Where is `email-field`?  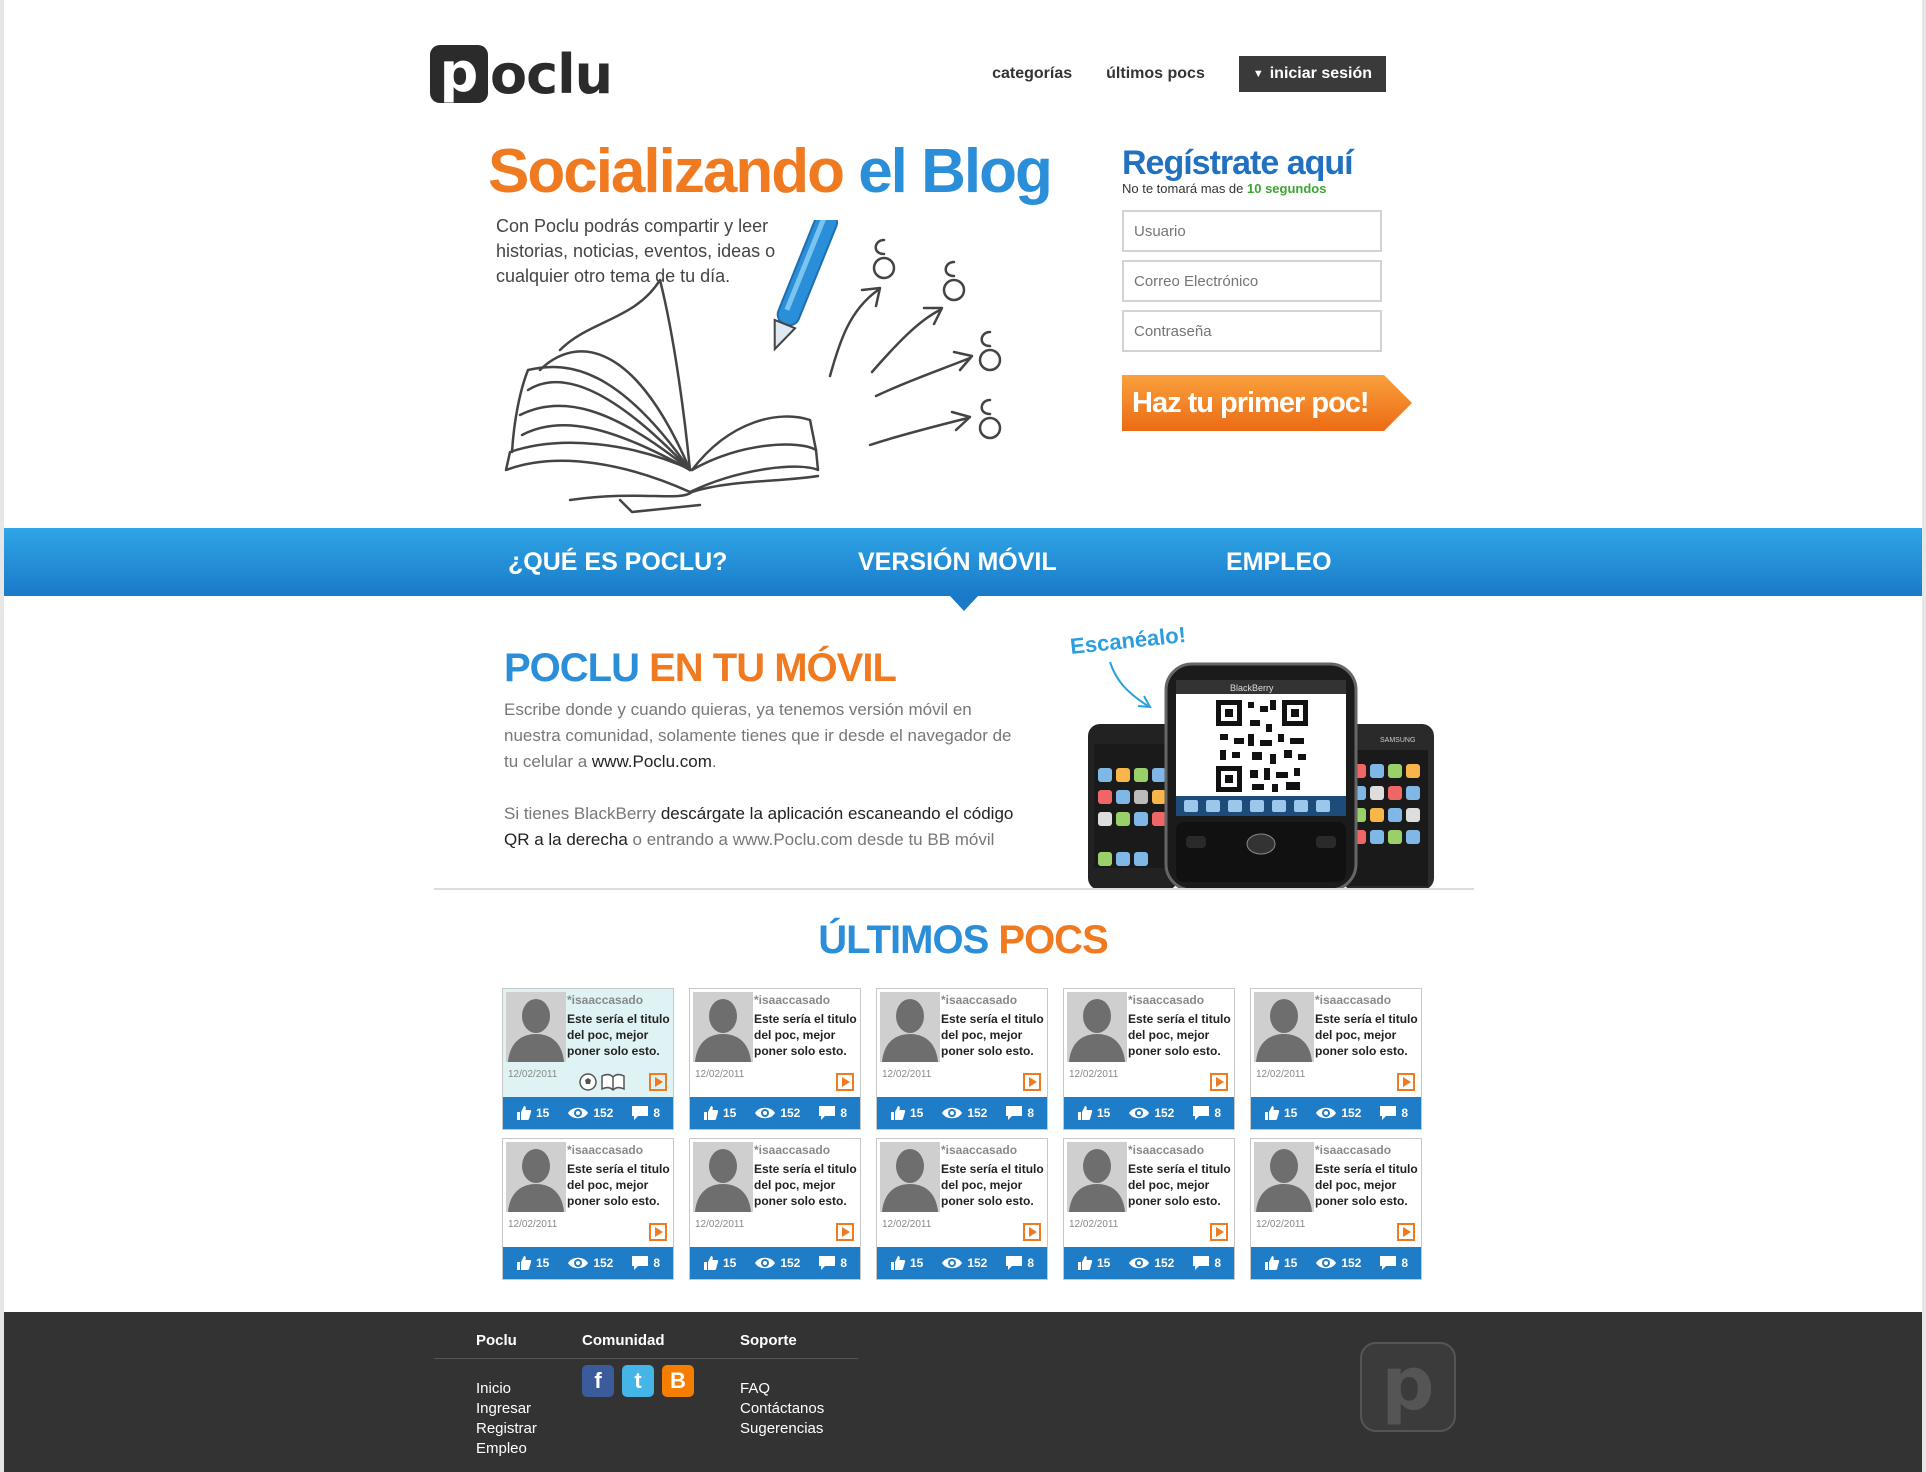 email-field is located at coordinates (1252, 281).